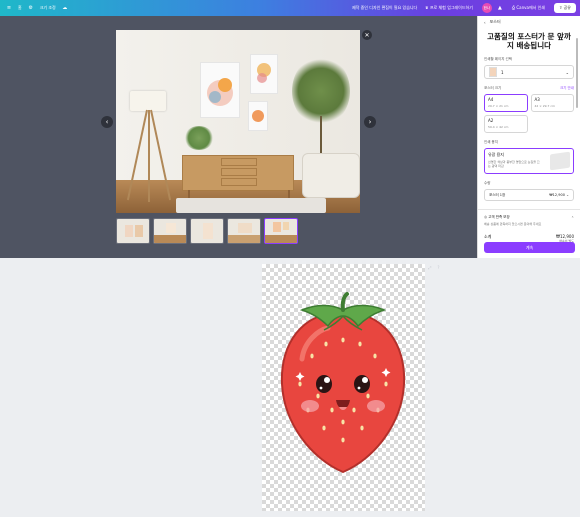 This screenshot has height=517, width=580. What do you see at coordinates (567, 88) in the screenshot?
I see `size-guide-link: 크기 안내` at bounding box center [567, 88].